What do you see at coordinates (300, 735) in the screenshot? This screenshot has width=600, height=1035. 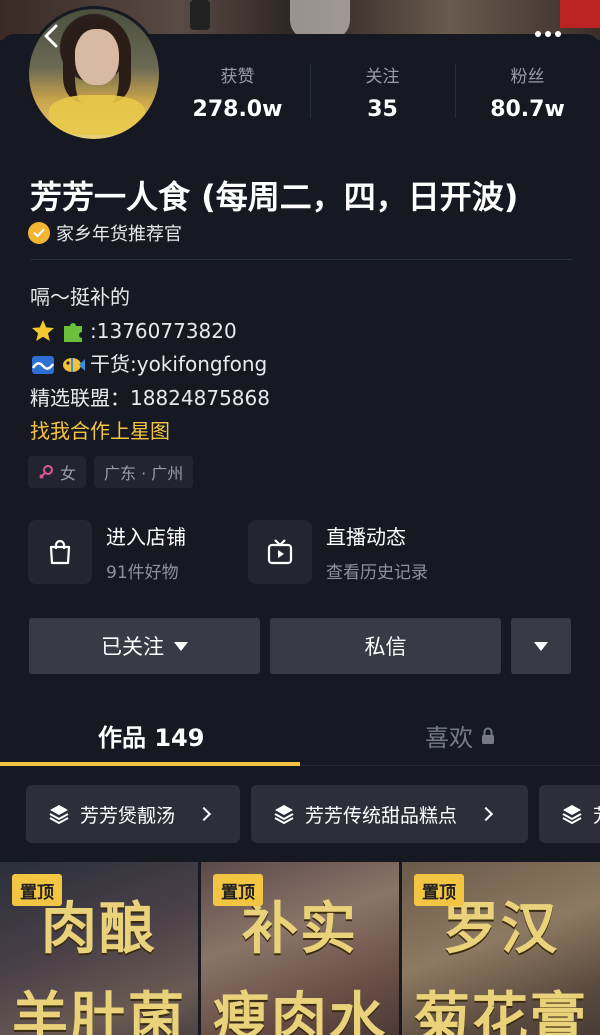 I see `content-tabs: 作品 149 喜欢` at bounding box center [300, 735].